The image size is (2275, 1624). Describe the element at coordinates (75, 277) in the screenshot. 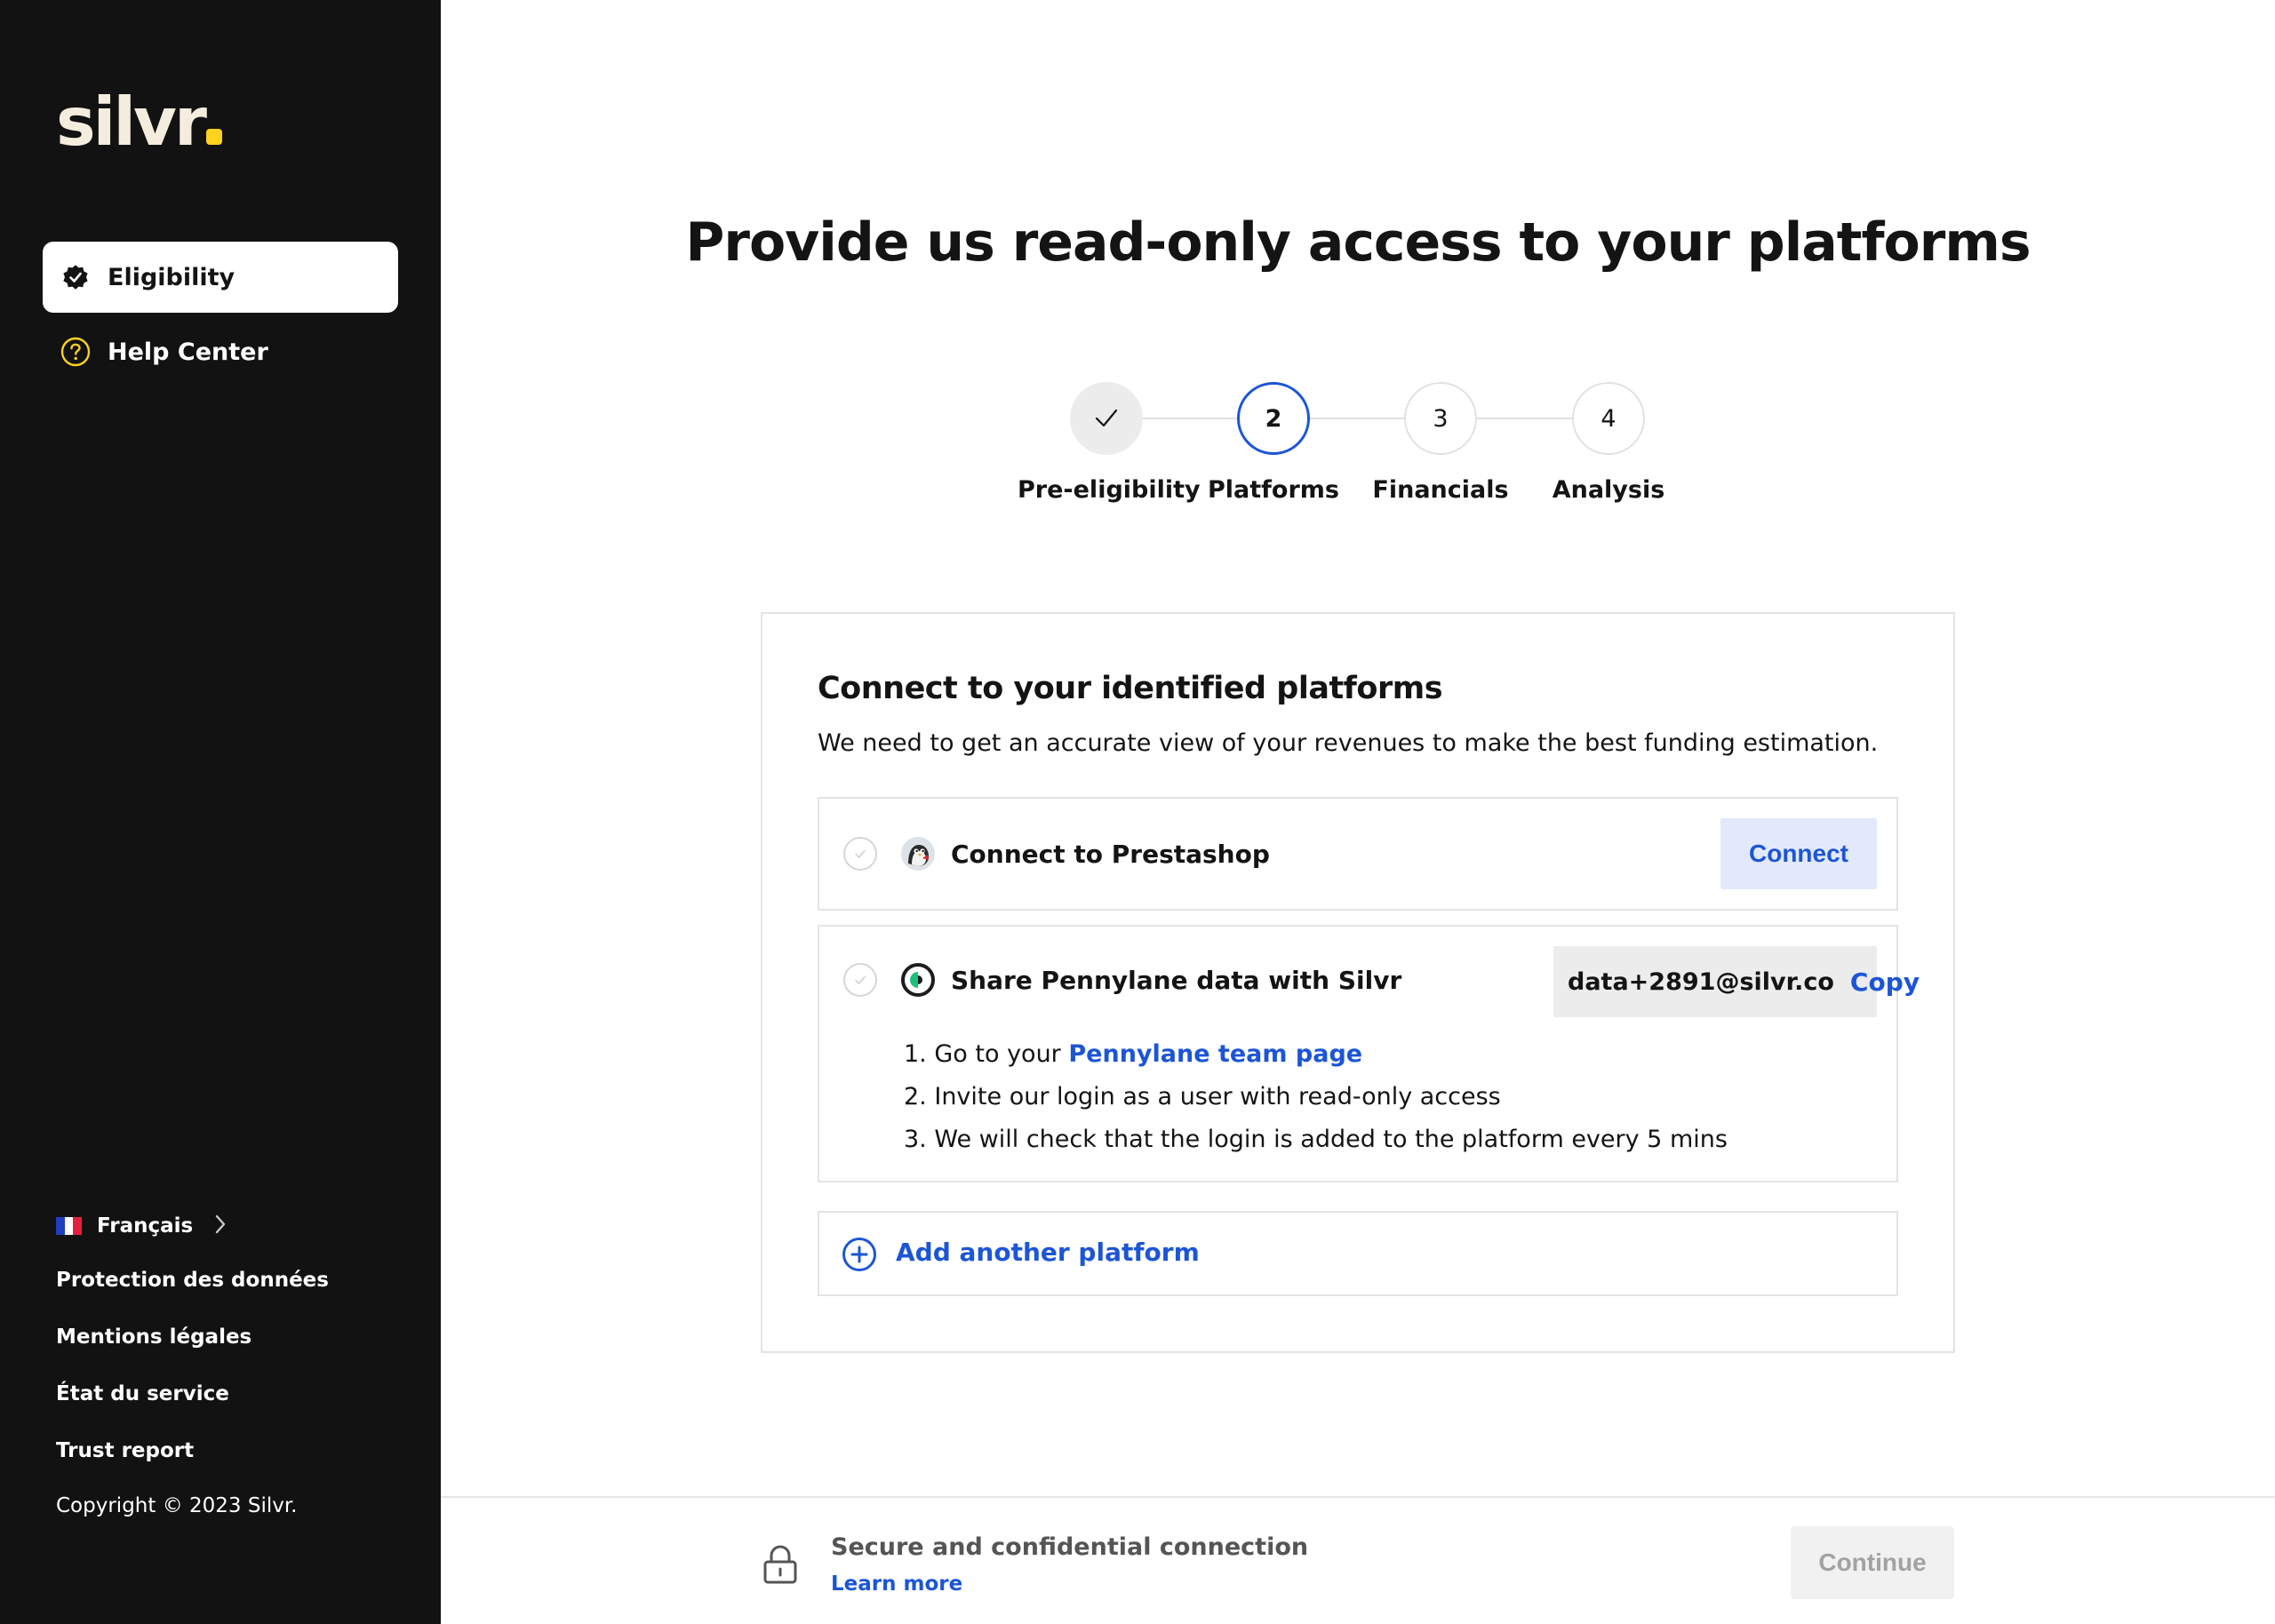

I see `check-badge-icon` at that location.